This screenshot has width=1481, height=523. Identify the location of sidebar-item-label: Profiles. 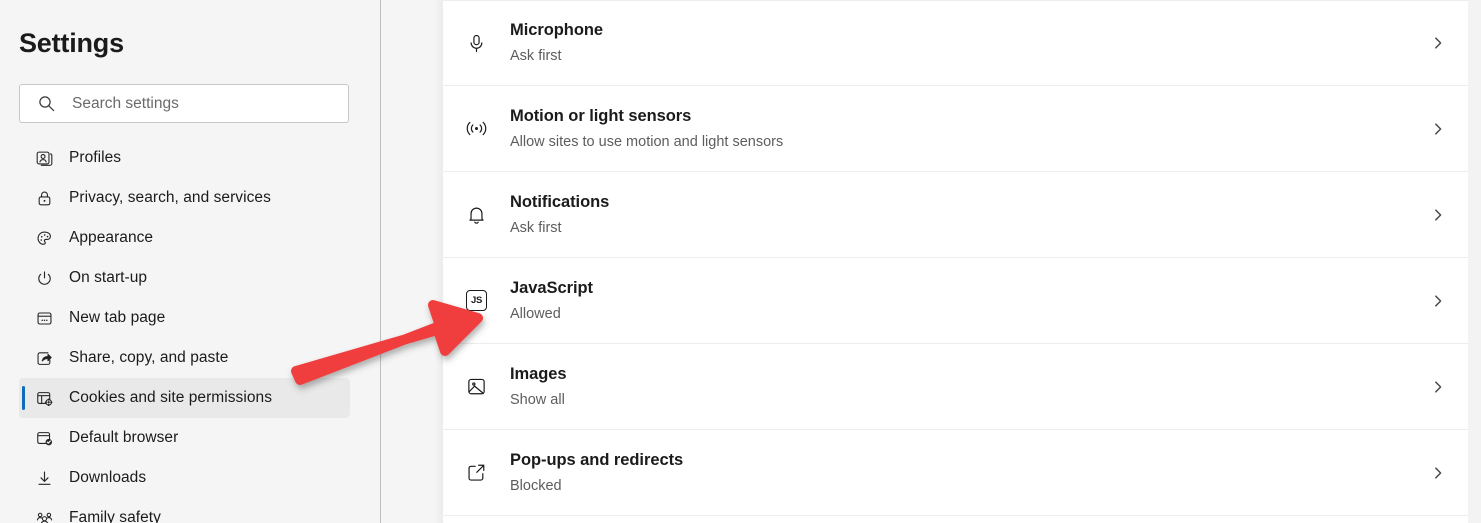
(95, 157).